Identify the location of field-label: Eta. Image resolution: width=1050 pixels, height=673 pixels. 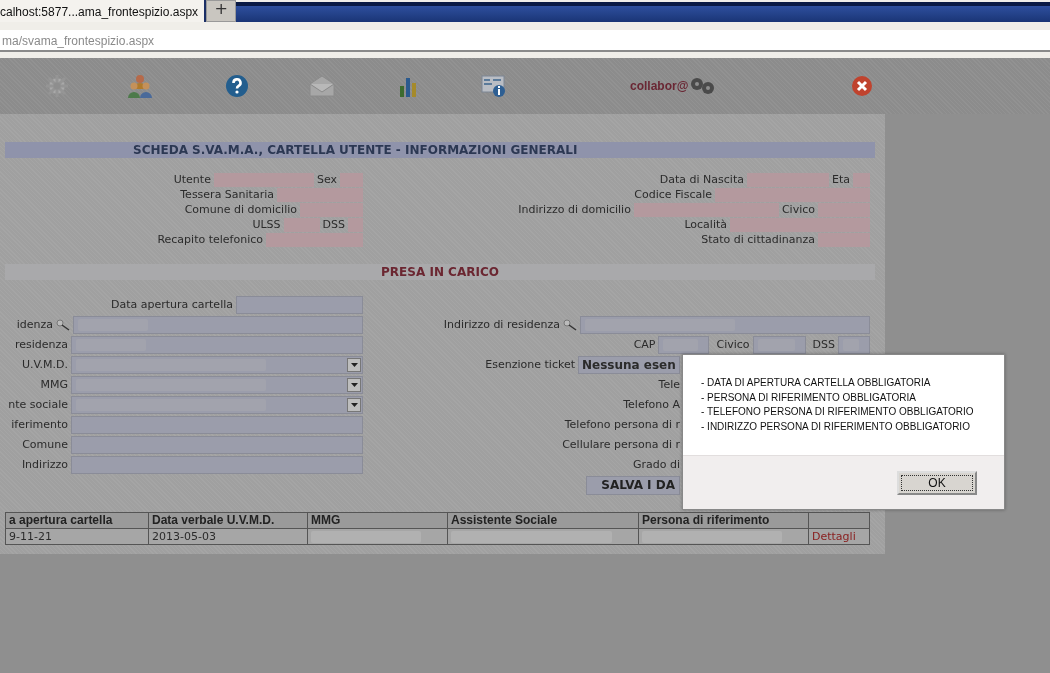
(841, 179).